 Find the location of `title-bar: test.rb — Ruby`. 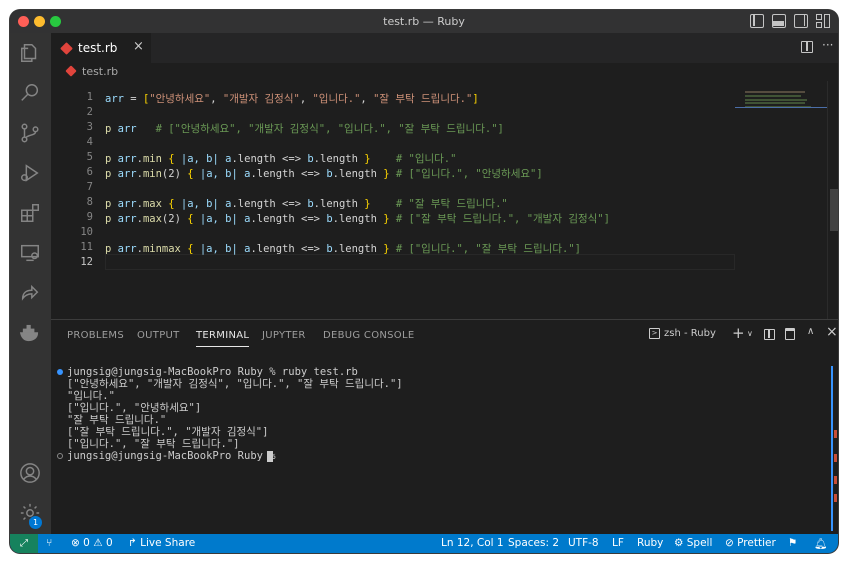

title-bar: test.rb — Ruby is located at coordinates (424, 21).